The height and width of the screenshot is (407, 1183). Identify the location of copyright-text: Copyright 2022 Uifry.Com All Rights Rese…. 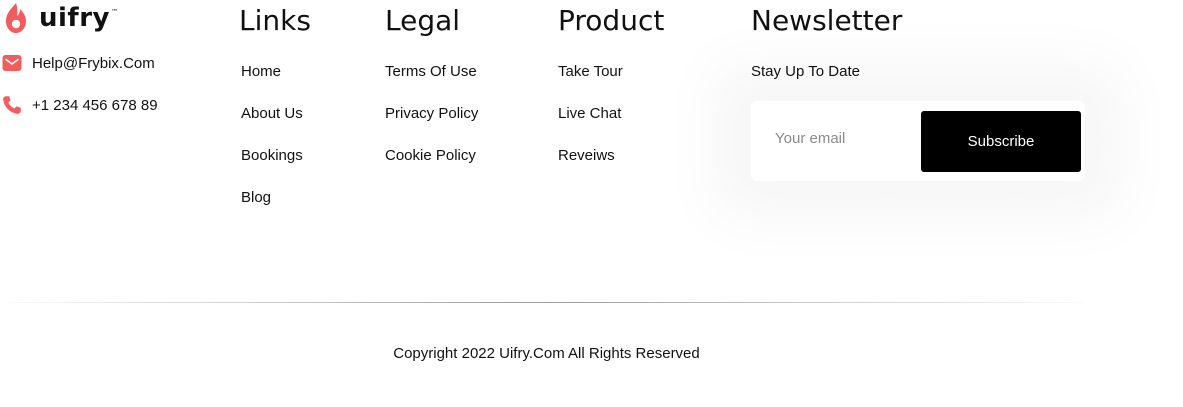
(546, 353).